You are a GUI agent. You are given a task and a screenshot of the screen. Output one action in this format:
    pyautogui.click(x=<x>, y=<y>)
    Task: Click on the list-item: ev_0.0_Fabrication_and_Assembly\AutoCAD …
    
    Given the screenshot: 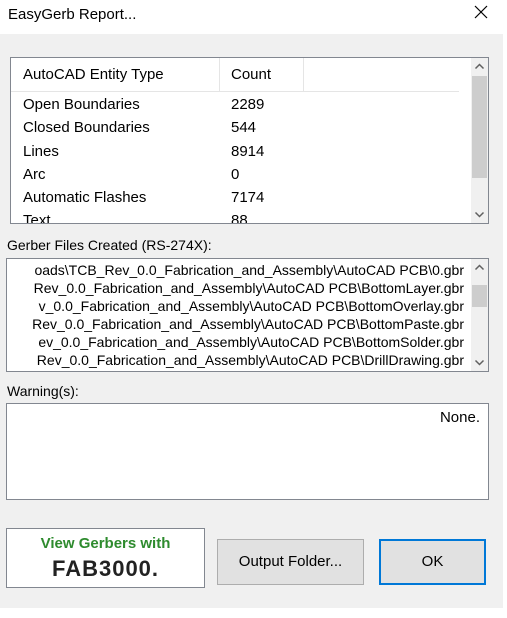 What is the action you would take?
    pyautogui.click(x=251, y=342)
    